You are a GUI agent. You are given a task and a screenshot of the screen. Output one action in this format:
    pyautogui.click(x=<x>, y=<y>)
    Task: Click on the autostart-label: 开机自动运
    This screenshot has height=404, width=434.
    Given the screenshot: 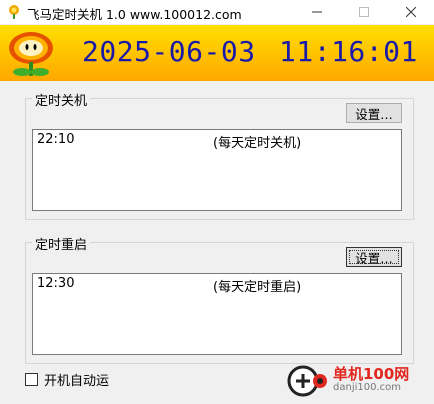 What is the action you would take?
    pyautogui.click(x=77, y=381)
    